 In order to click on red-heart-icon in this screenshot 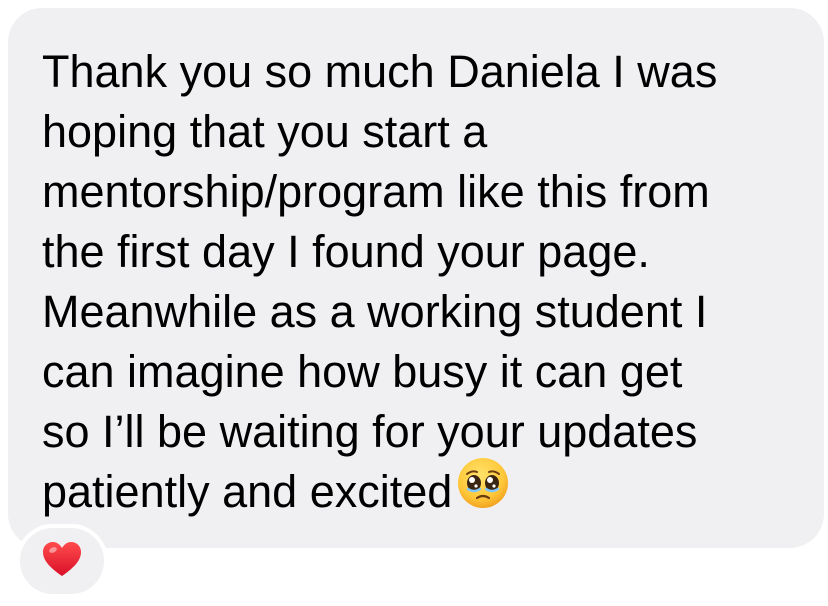, I will do `click(62, 561)`.